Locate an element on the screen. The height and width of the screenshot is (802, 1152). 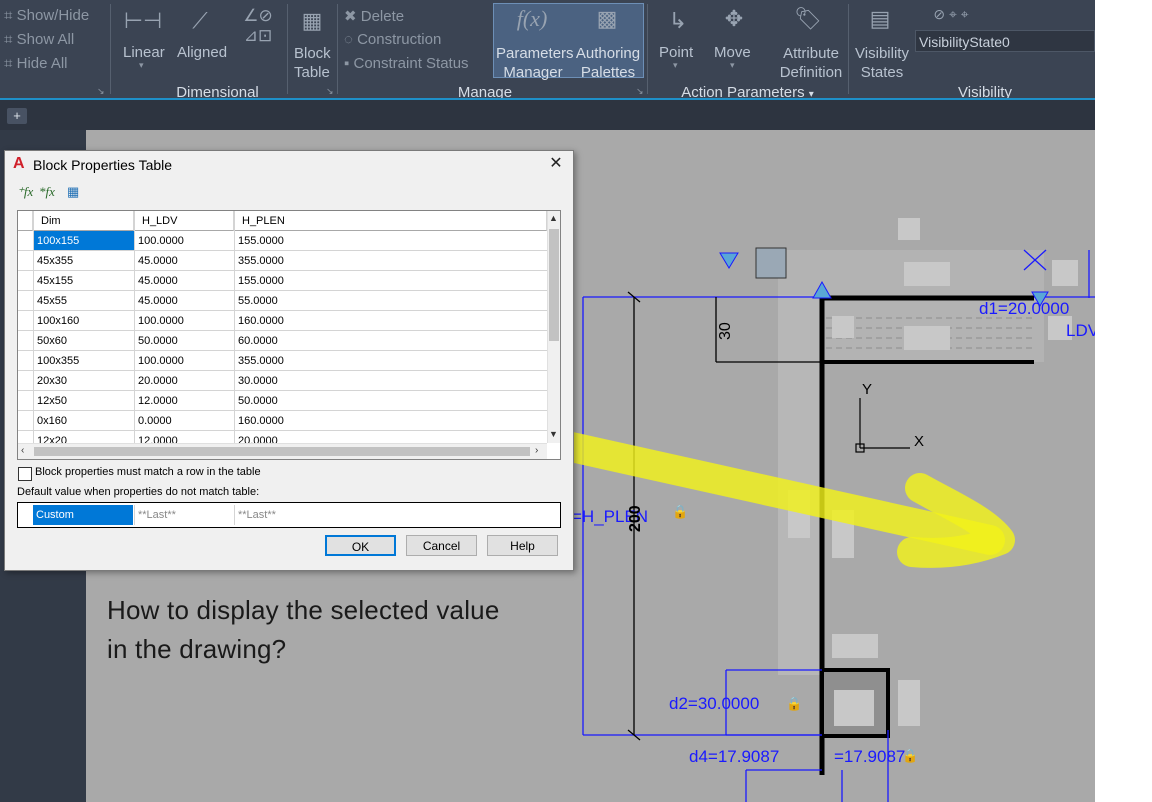
show-all-icon: ⌗ is located at coordinates (10, 39).